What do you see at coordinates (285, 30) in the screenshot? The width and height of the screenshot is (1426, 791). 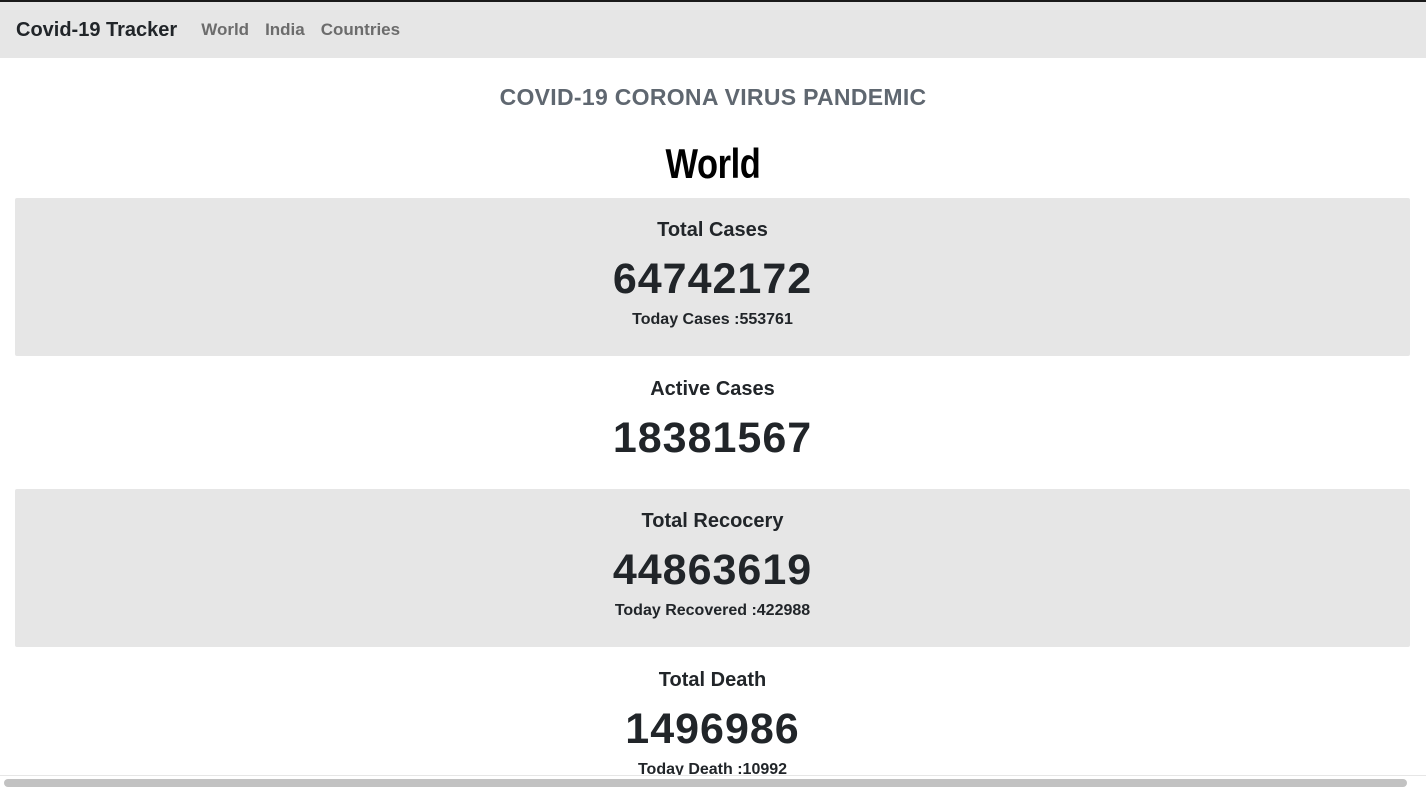 I see `nav-link-india: India` at bounding box center [285, 30].